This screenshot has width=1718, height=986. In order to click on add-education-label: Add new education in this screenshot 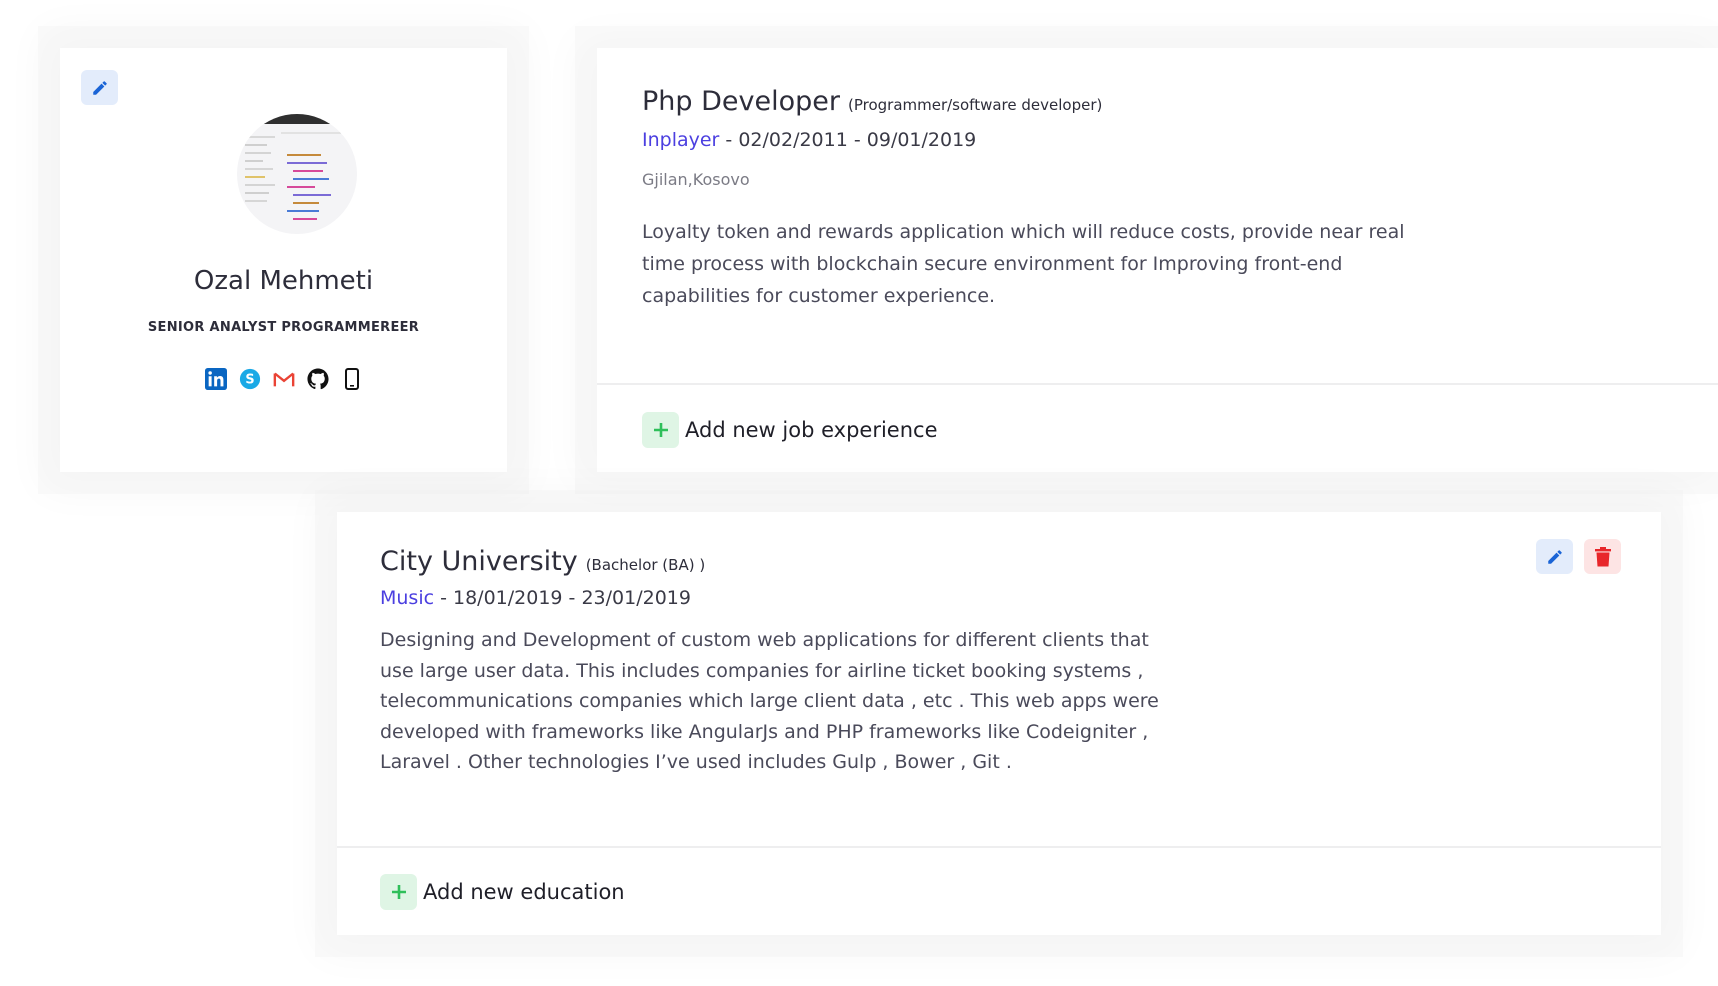, I will do `click(524, 892)`.